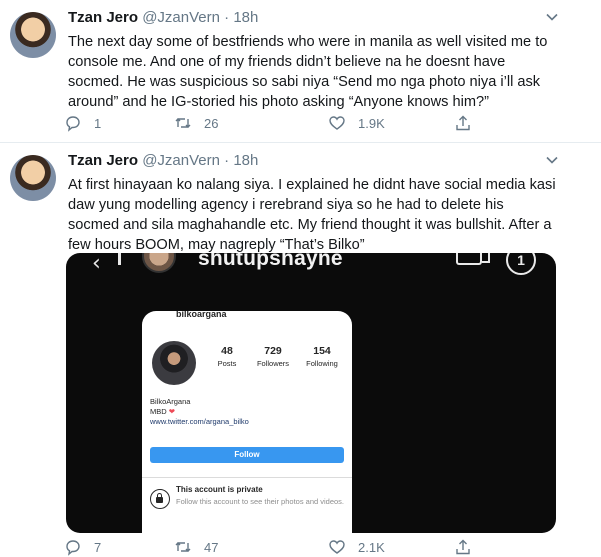  I want to click on retweet-button: 47, so click(196, 546).